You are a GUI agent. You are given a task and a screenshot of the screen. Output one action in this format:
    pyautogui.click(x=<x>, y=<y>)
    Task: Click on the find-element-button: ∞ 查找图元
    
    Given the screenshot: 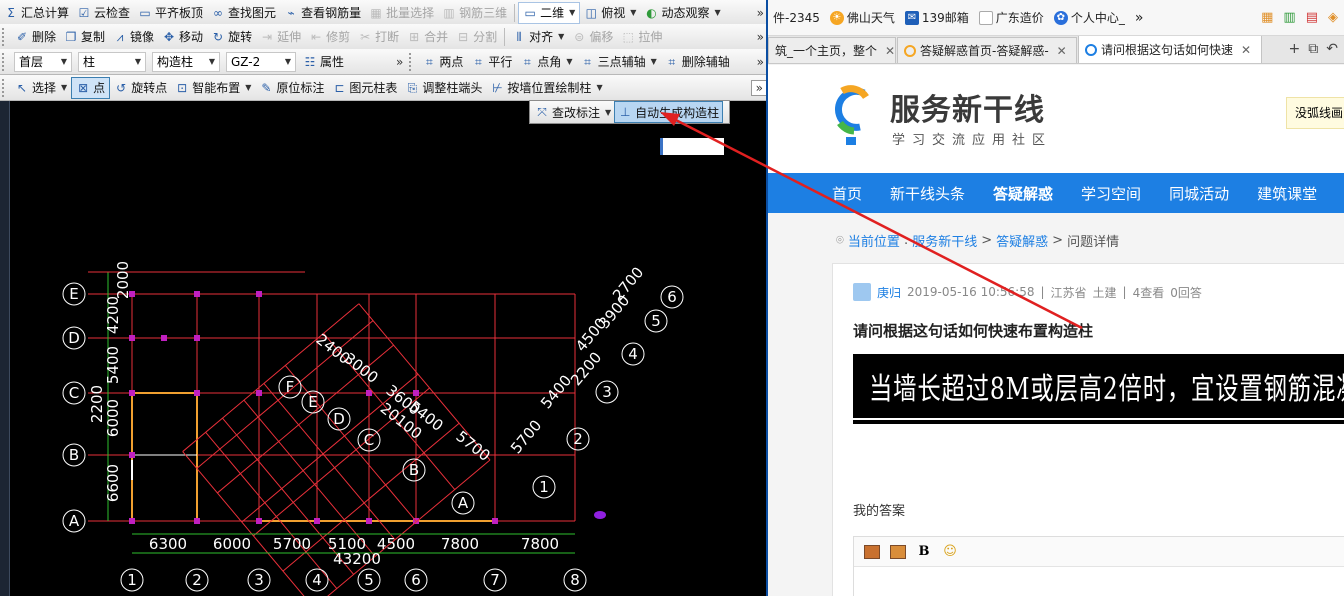 What is the action you would take?
    pyautogui.click(x=243, y=13)
    